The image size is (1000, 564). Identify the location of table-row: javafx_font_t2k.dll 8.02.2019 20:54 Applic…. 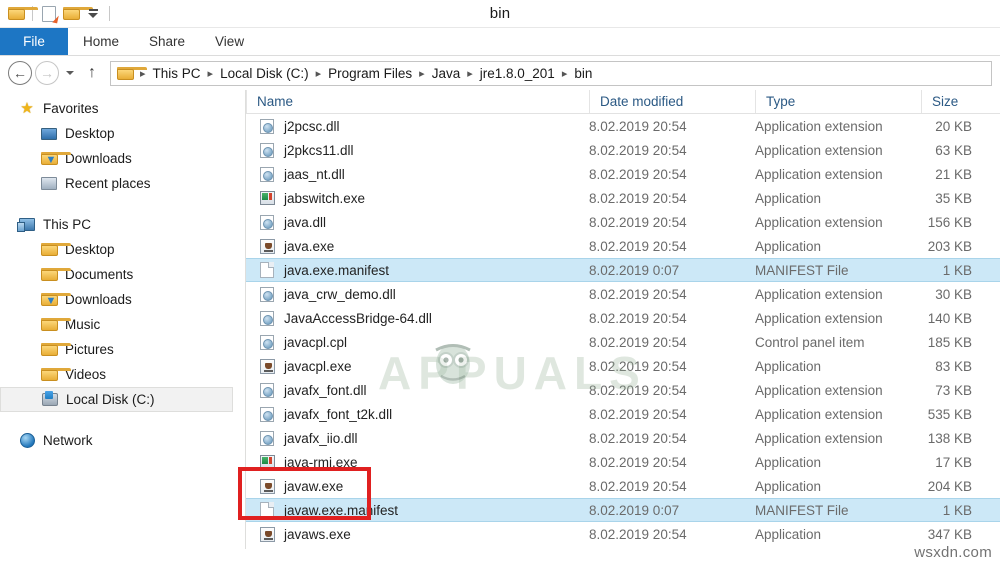
(623, 414).